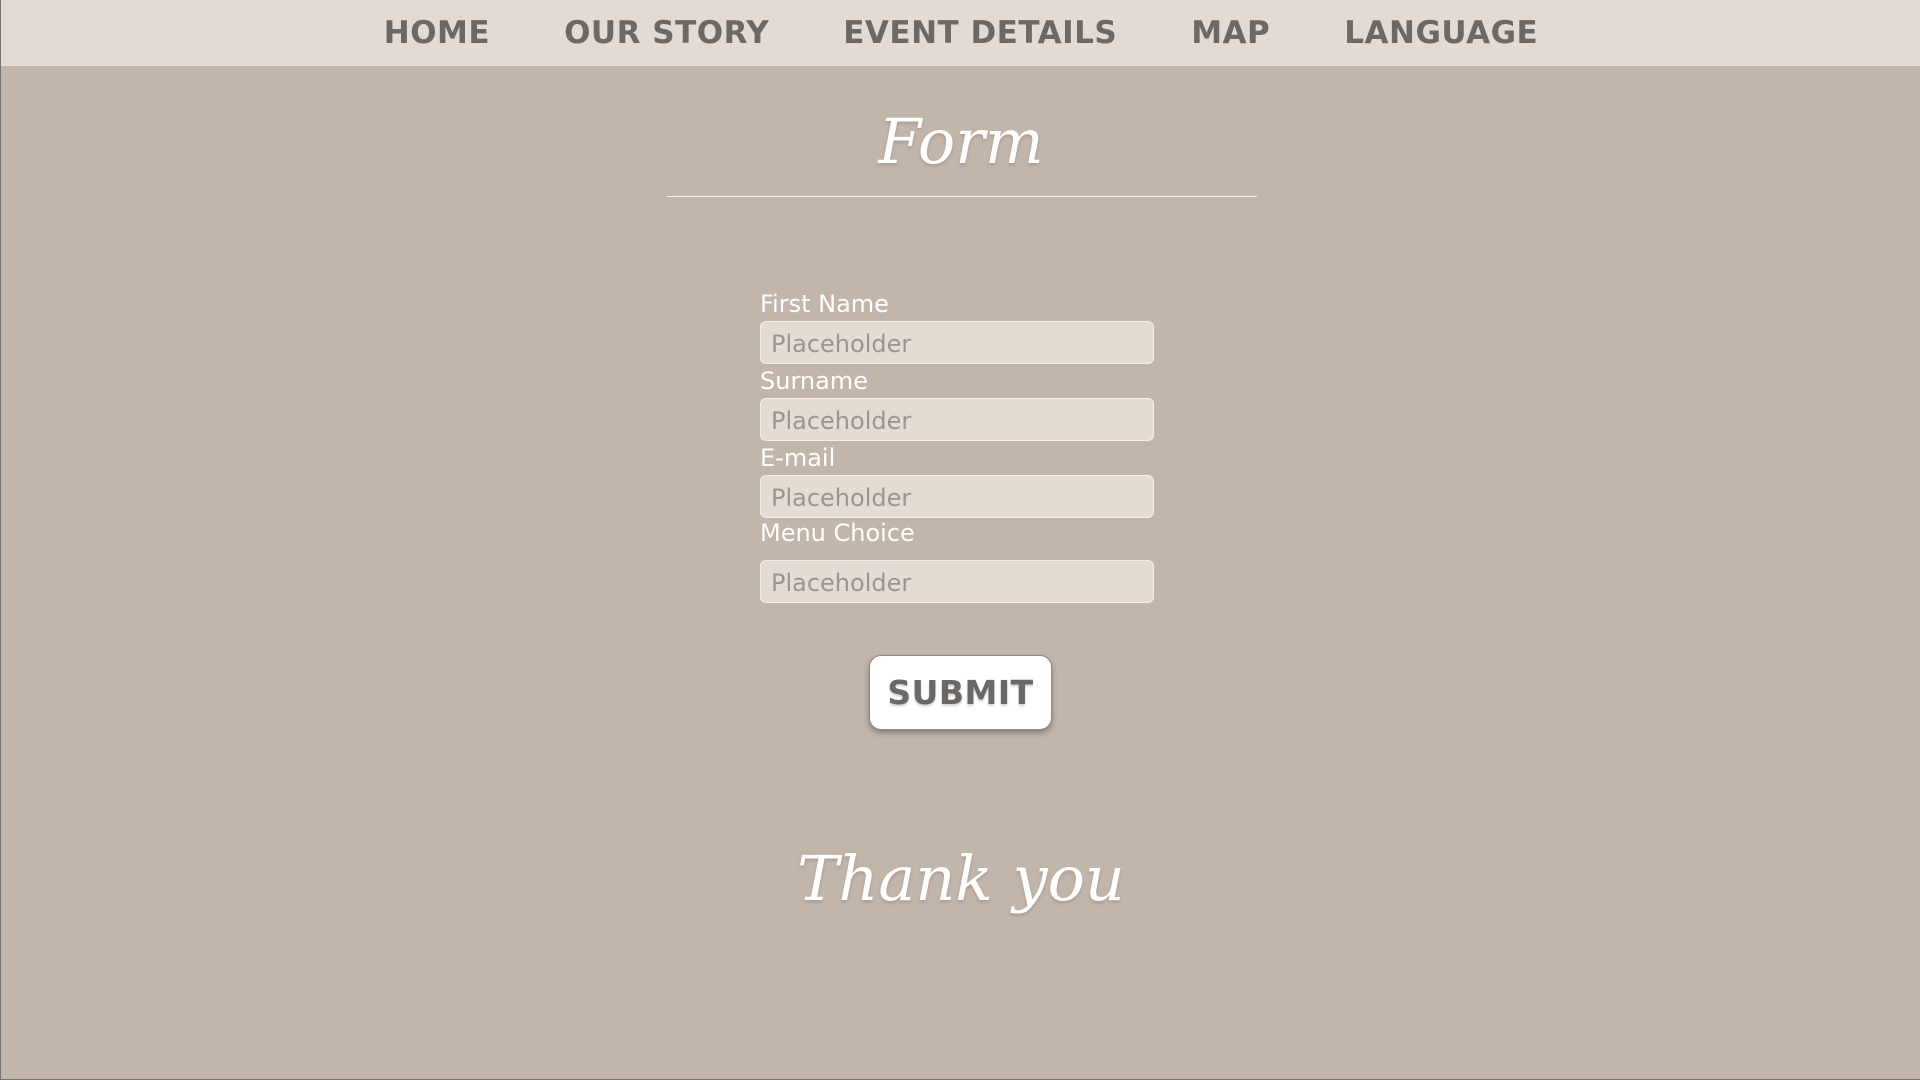  I want to click on rsvp-form: First Name Surname E-mail Menu Choice, so click(957, 445).